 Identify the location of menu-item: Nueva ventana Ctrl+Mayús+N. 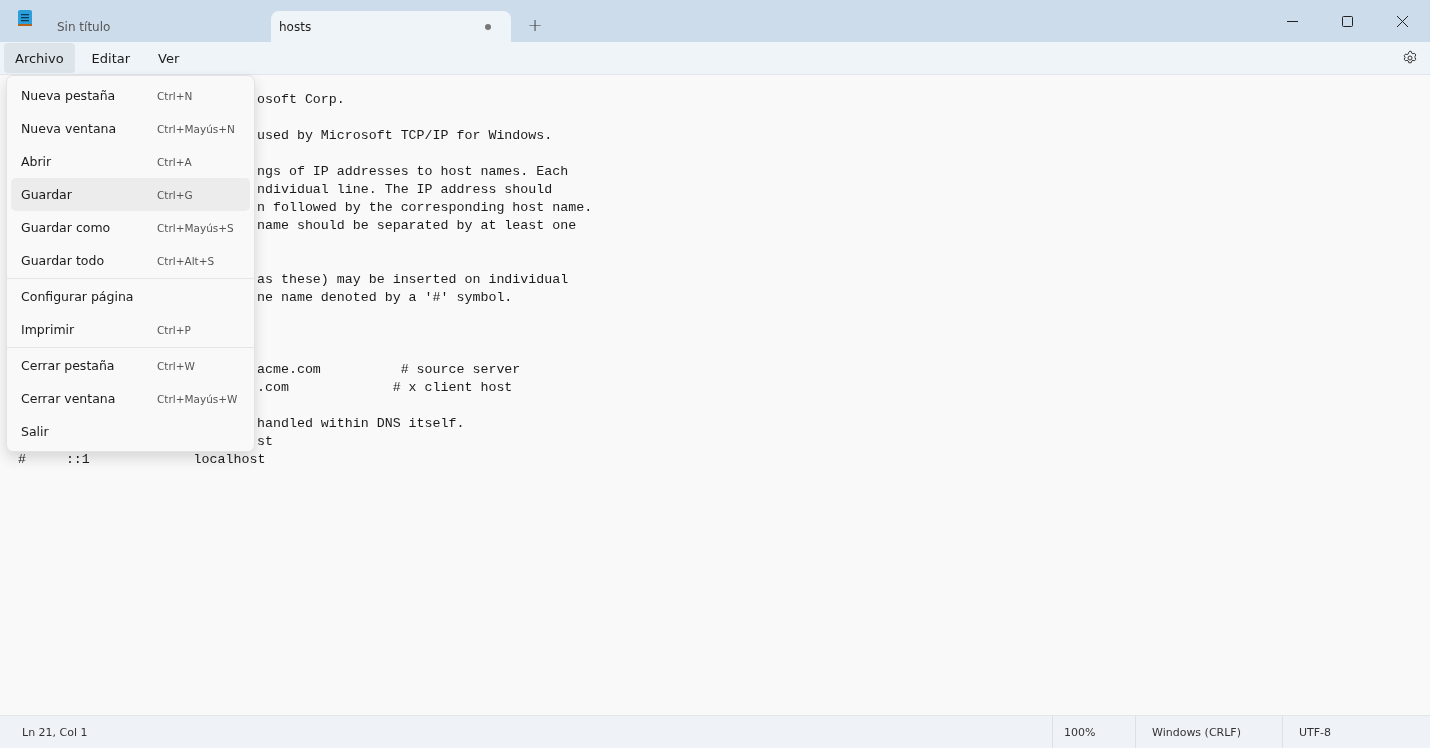
(130, 128).